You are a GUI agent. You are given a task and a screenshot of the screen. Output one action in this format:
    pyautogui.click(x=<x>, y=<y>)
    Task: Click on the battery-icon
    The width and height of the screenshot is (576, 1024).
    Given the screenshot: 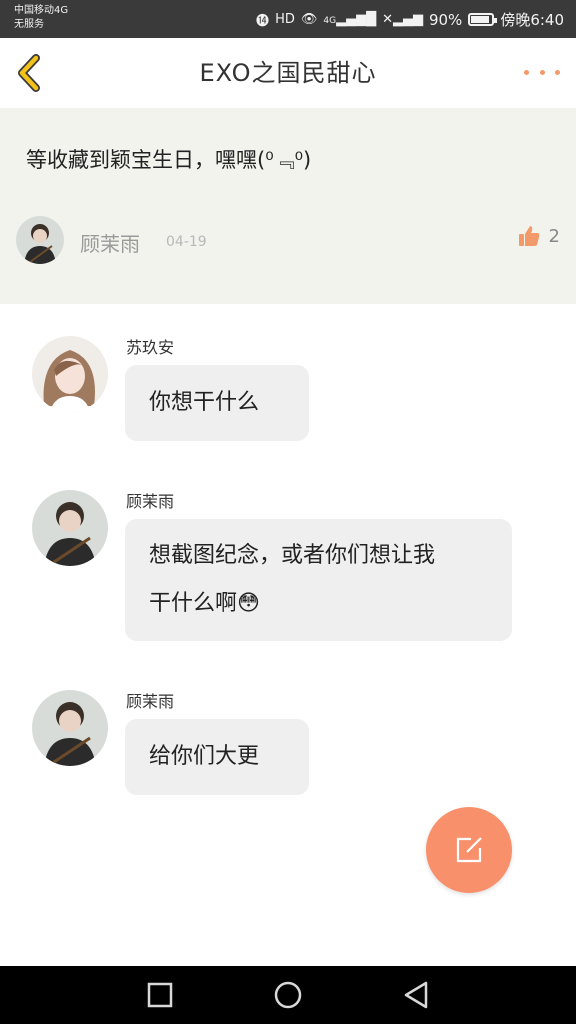 What is the action you would take?
    pyautogui.click(x=483, y=19)
    